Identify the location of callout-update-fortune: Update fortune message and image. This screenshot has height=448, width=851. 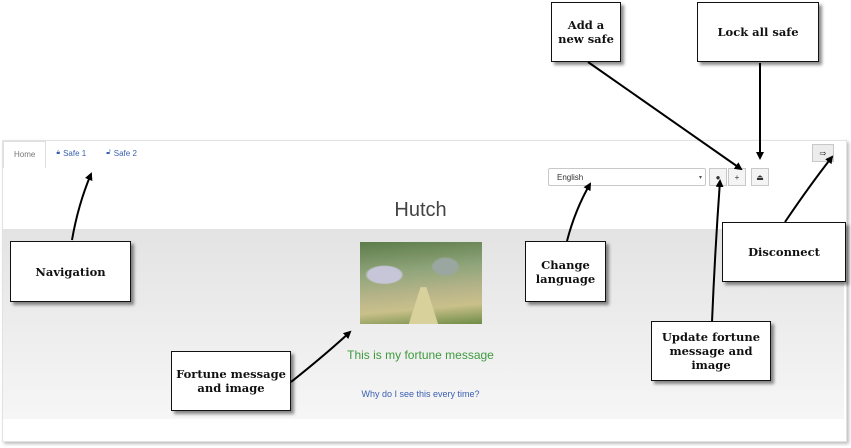
(711, 351).